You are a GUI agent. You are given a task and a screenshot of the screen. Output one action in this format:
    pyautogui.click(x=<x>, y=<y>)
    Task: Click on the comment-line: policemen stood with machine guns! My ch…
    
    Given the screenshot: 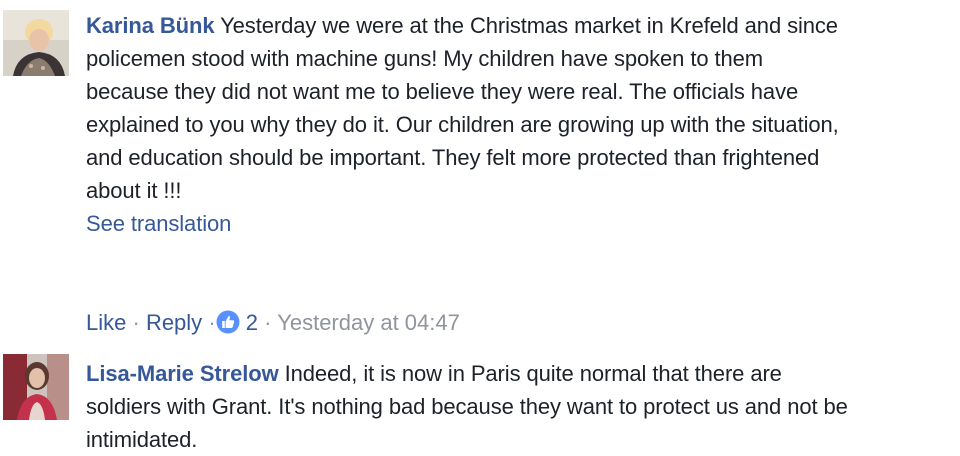 What is the action you would take?
    pyautogui.click(x=424, y=58)
    